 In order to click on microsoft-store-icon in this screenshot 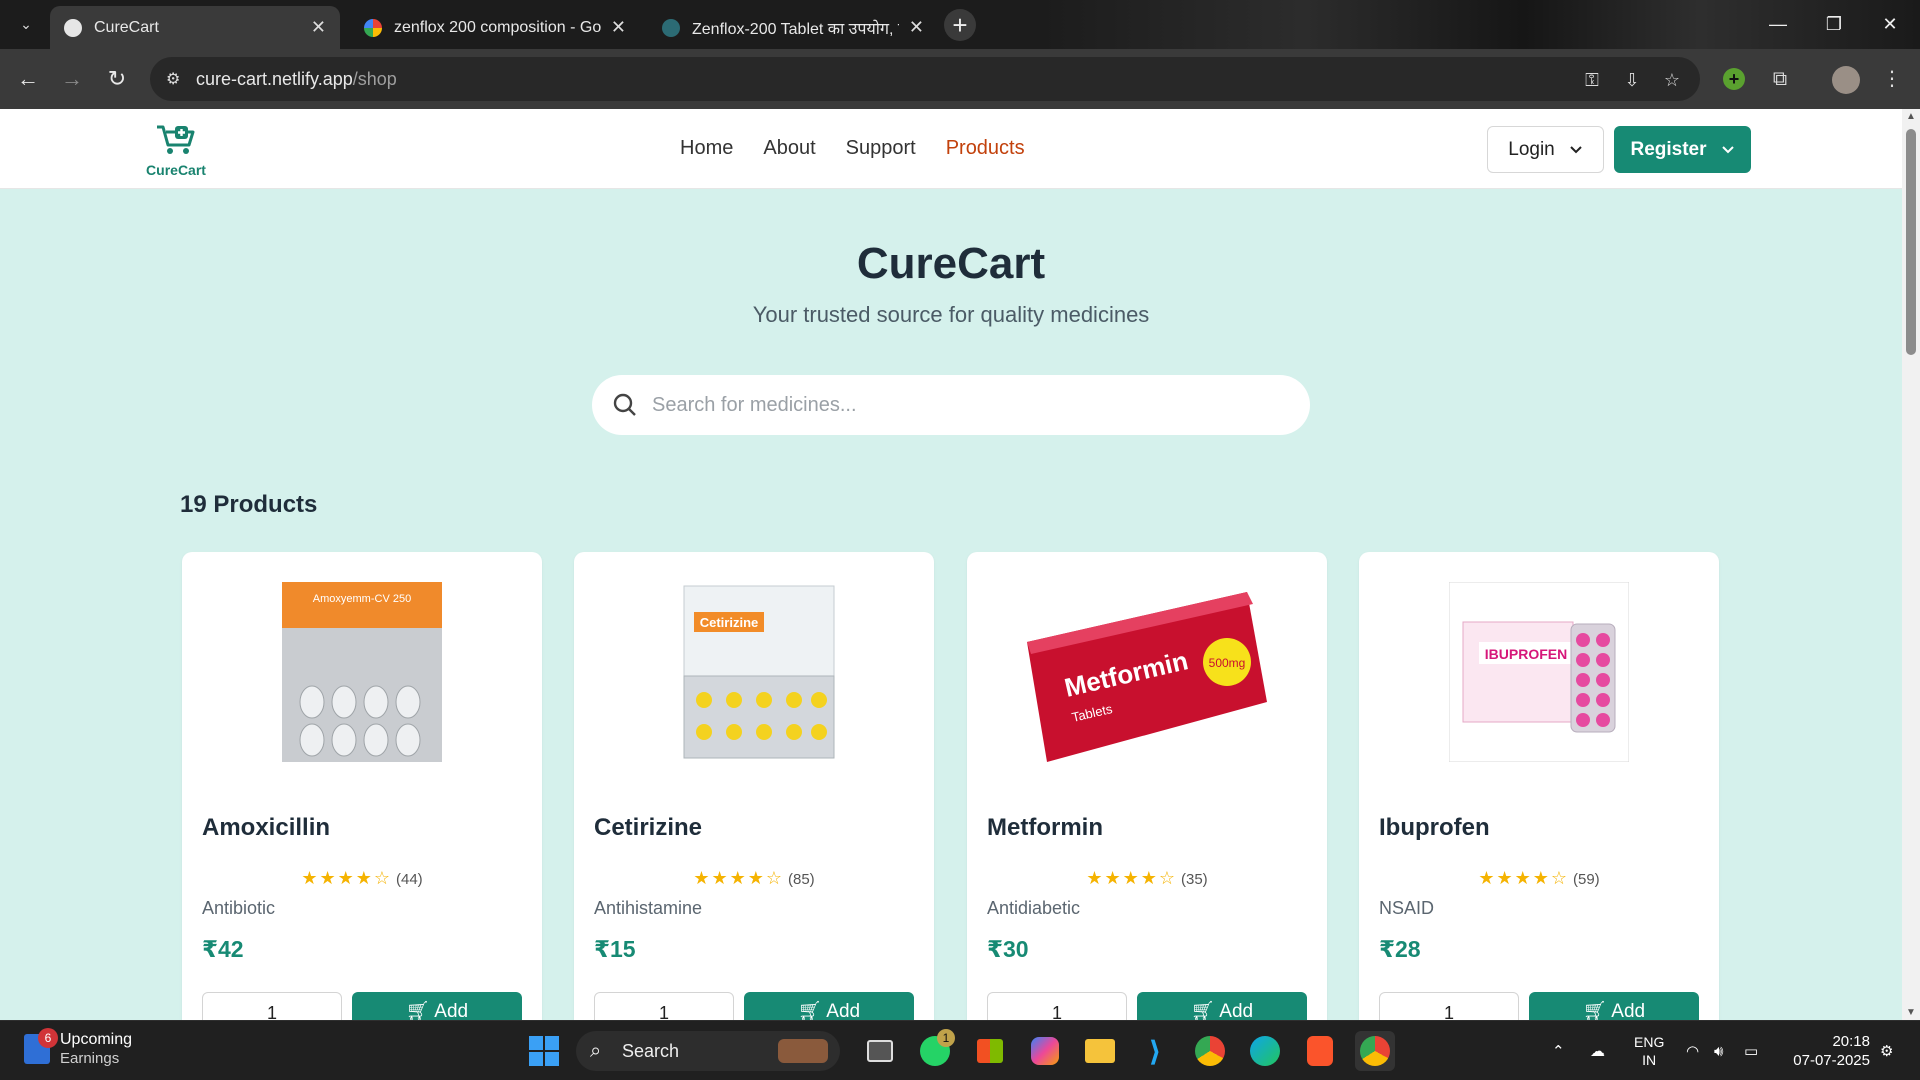, I will do `click(990, 1051)`.